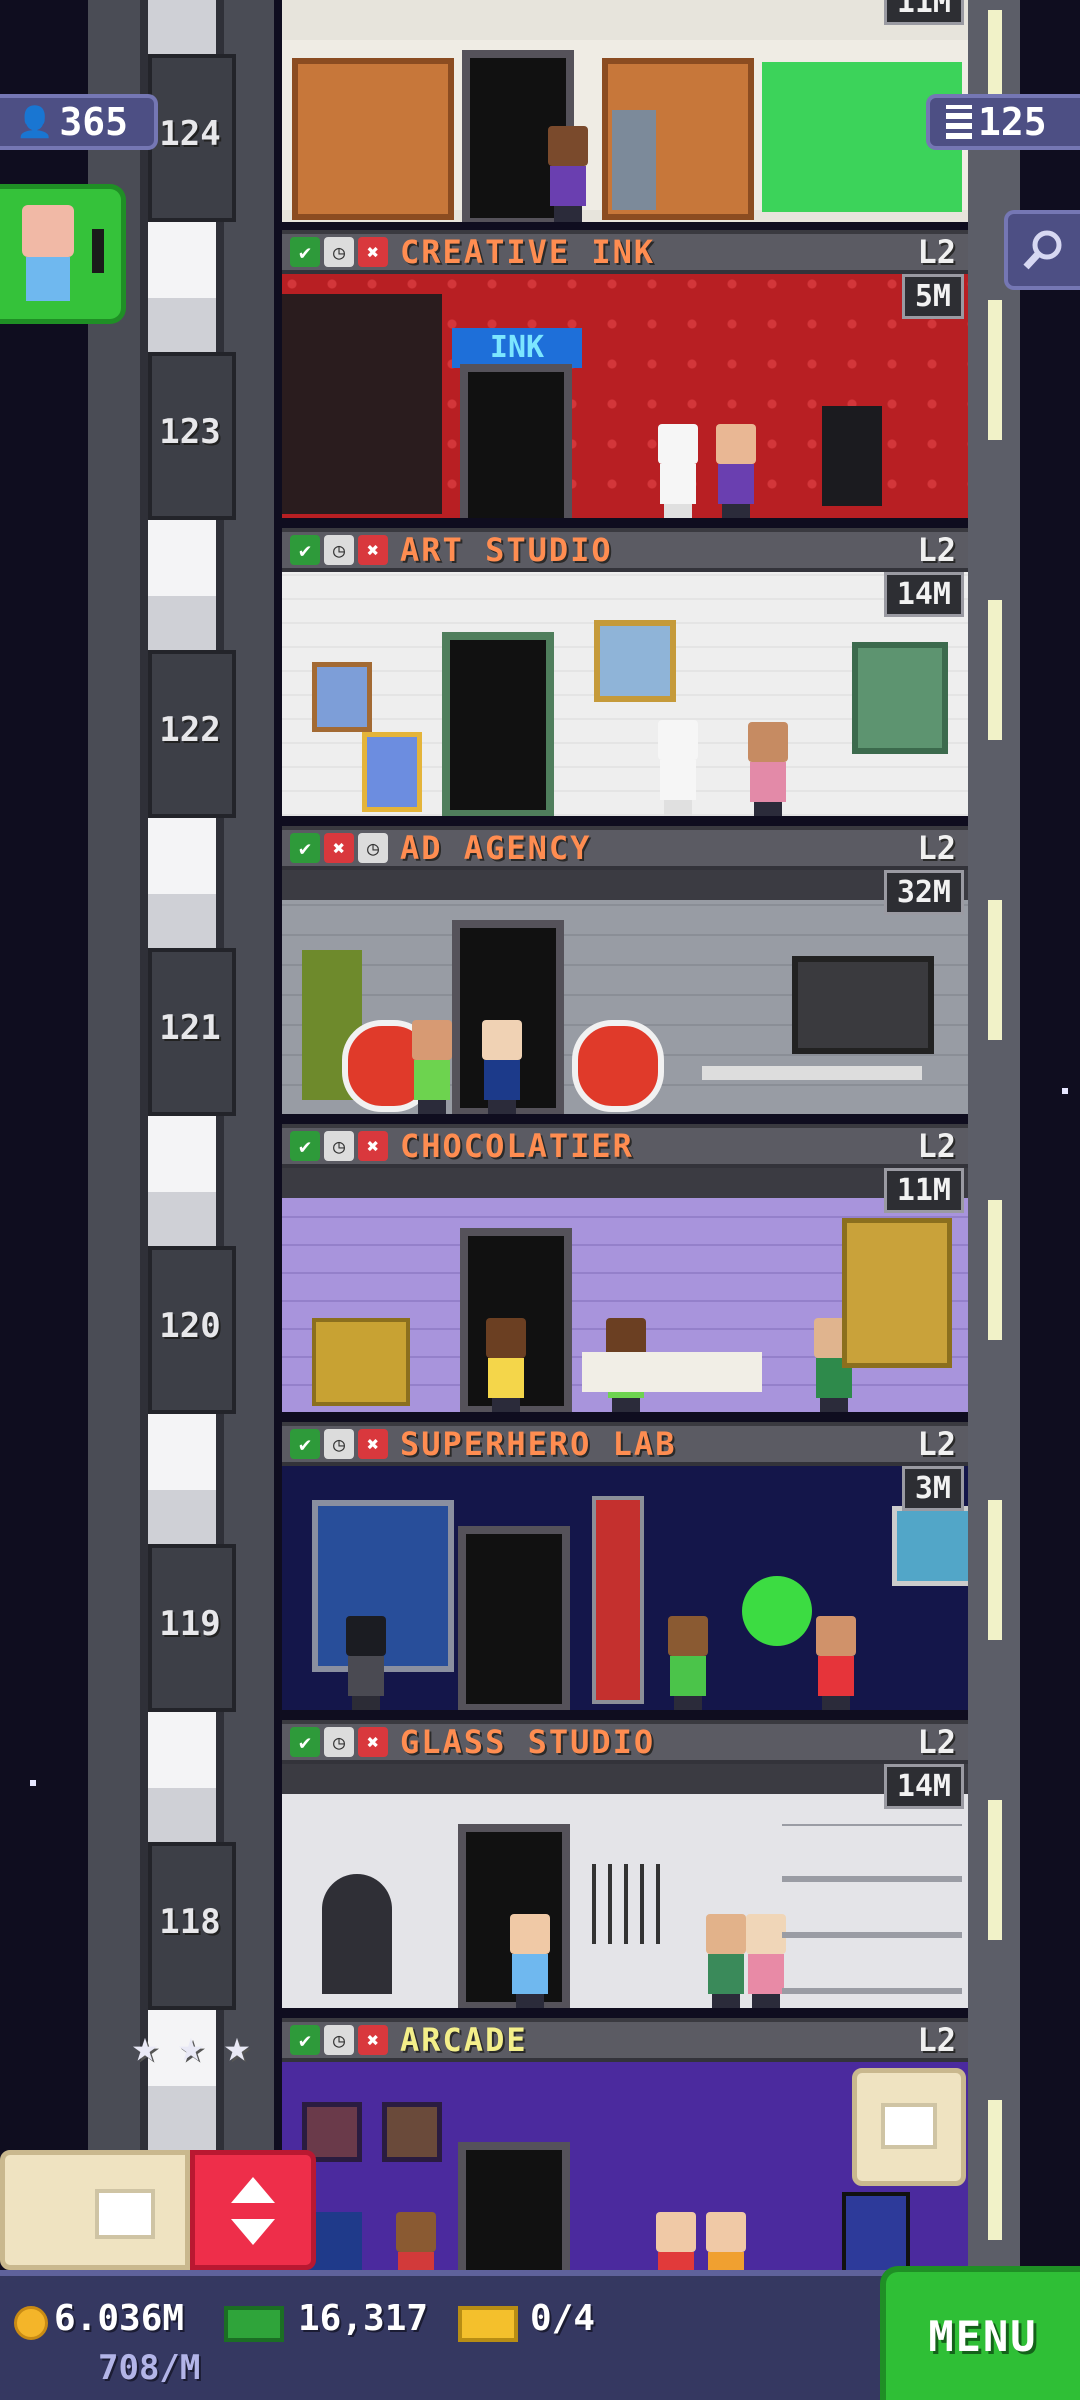 Image resolution: width=1080 pixels, height=2400 pixels. I want to click on room-name: CREATIVE INK, so click(528, 252).